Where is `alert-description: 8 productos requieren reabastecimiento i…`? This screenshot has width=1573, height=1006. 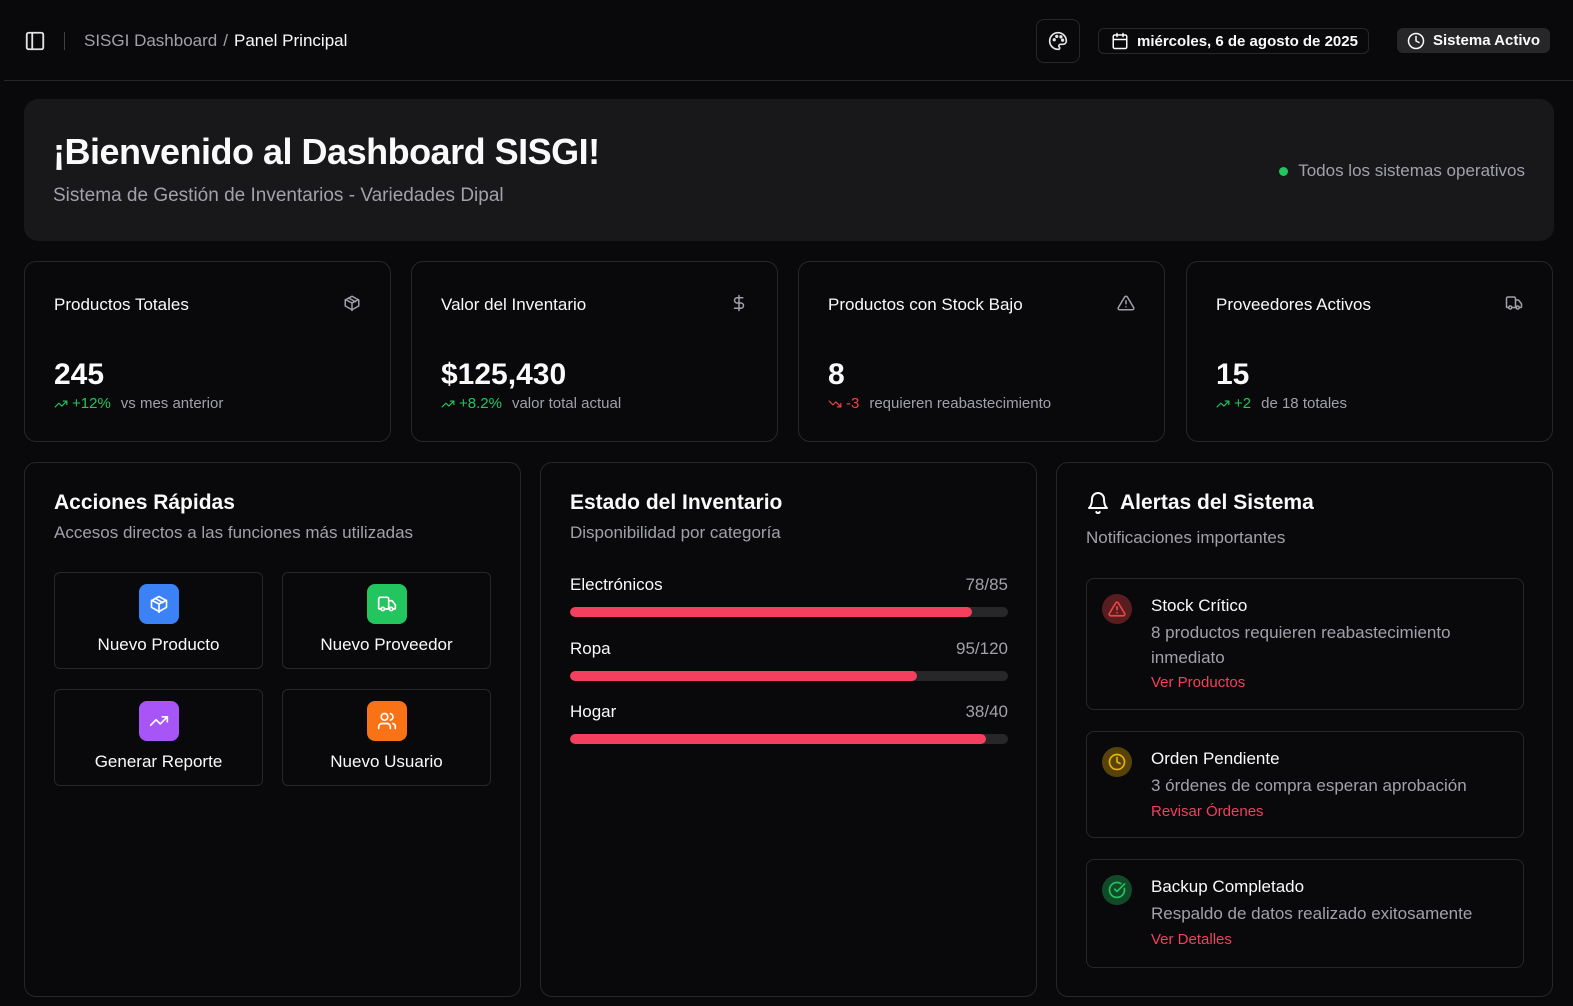 alert-description: 8 productos requieren reabastecimiento i… is located at coordinates (1301, 645).